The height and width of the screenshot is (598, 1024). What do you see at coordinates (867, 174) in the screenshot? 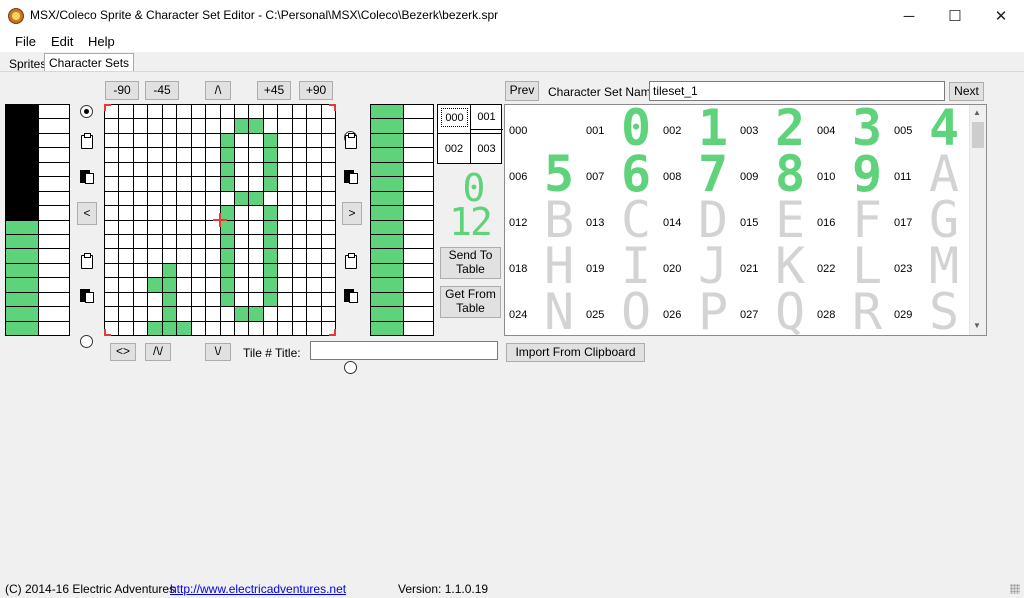
I see `char-glyph: 9` at bounding box center [867, 174].